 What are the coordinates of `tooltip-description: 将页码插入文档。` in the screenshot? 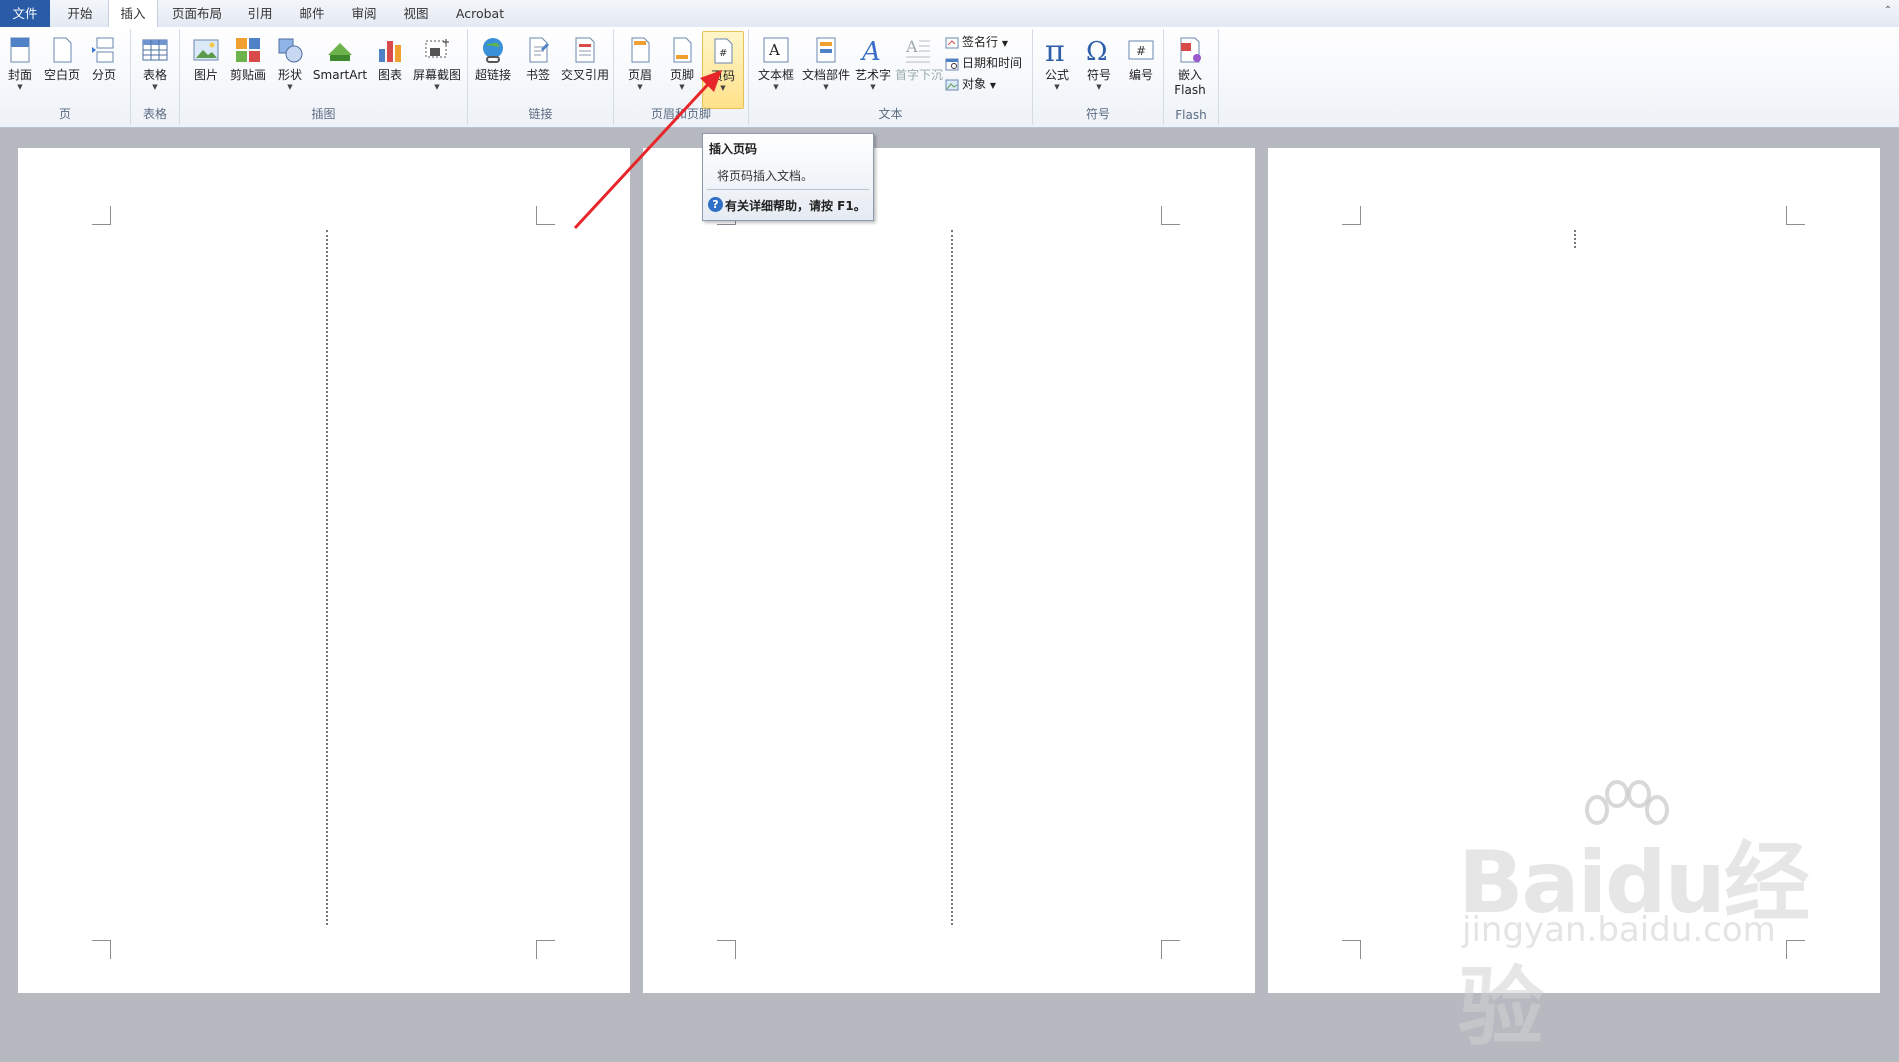 It's located at (765, 176).